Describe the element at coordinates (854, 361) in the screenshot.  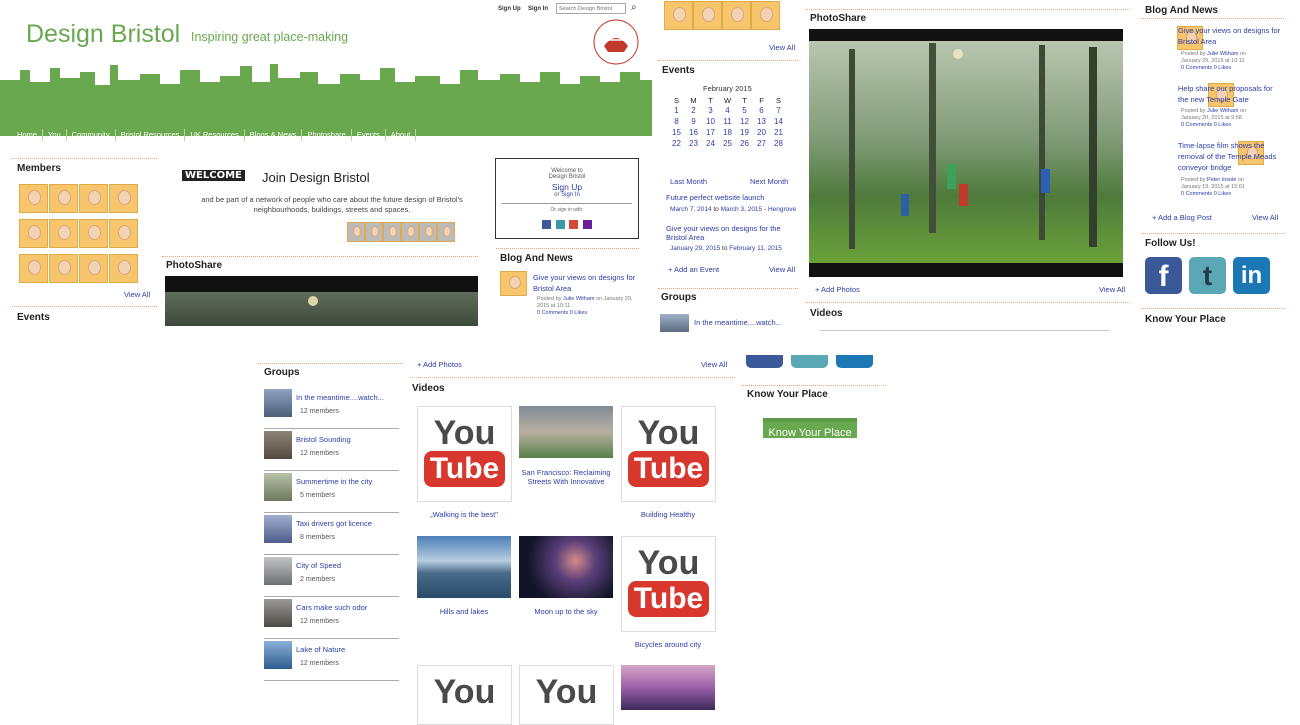
I see `linkedin-icon` at that location.